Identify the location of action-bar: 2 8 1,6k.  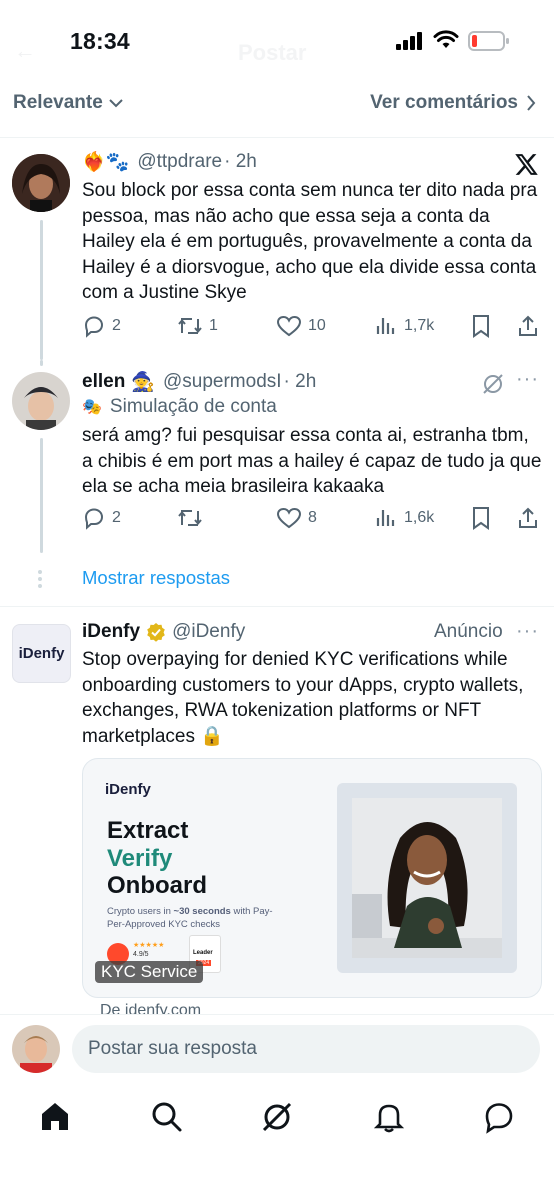
(313, 520).